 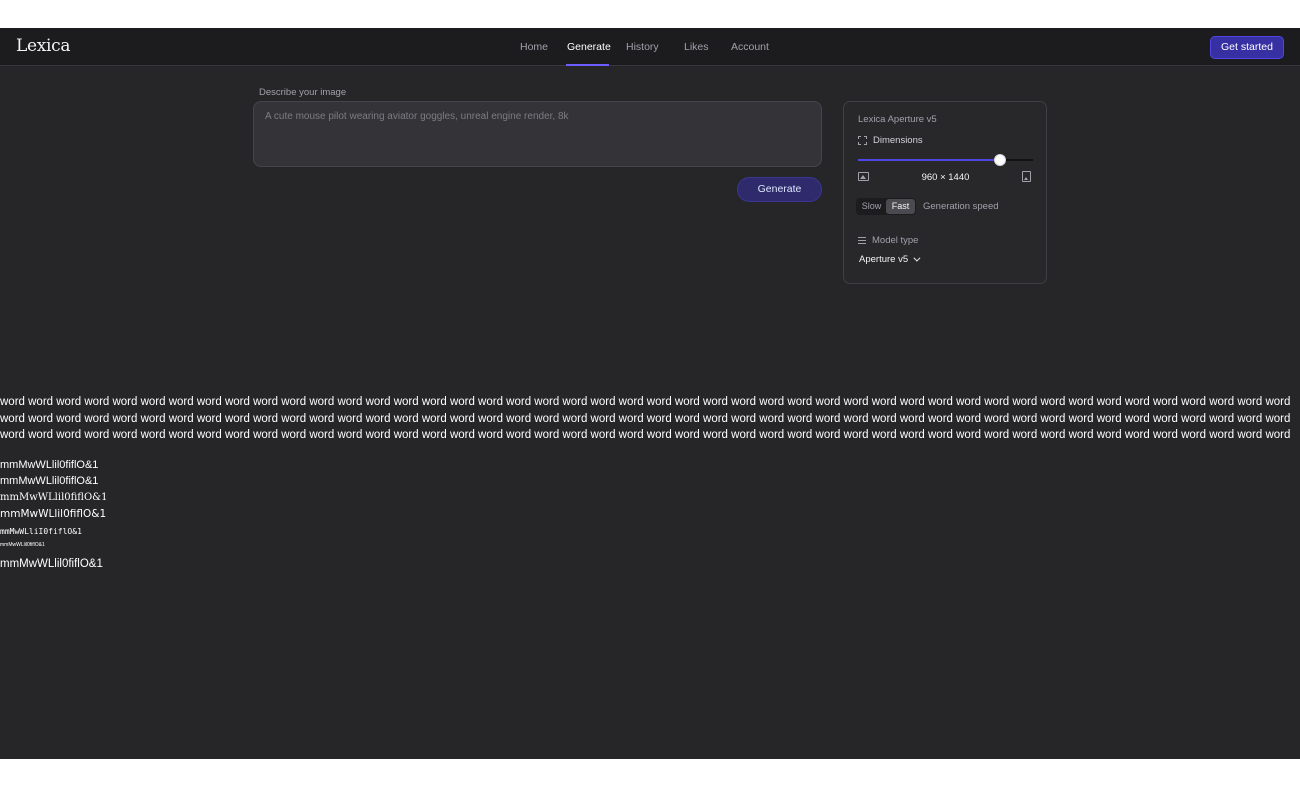 What do you see at coordinates (929, 160) in the screenshot?
I see `slider-fill` at bounding box center [929, 160].